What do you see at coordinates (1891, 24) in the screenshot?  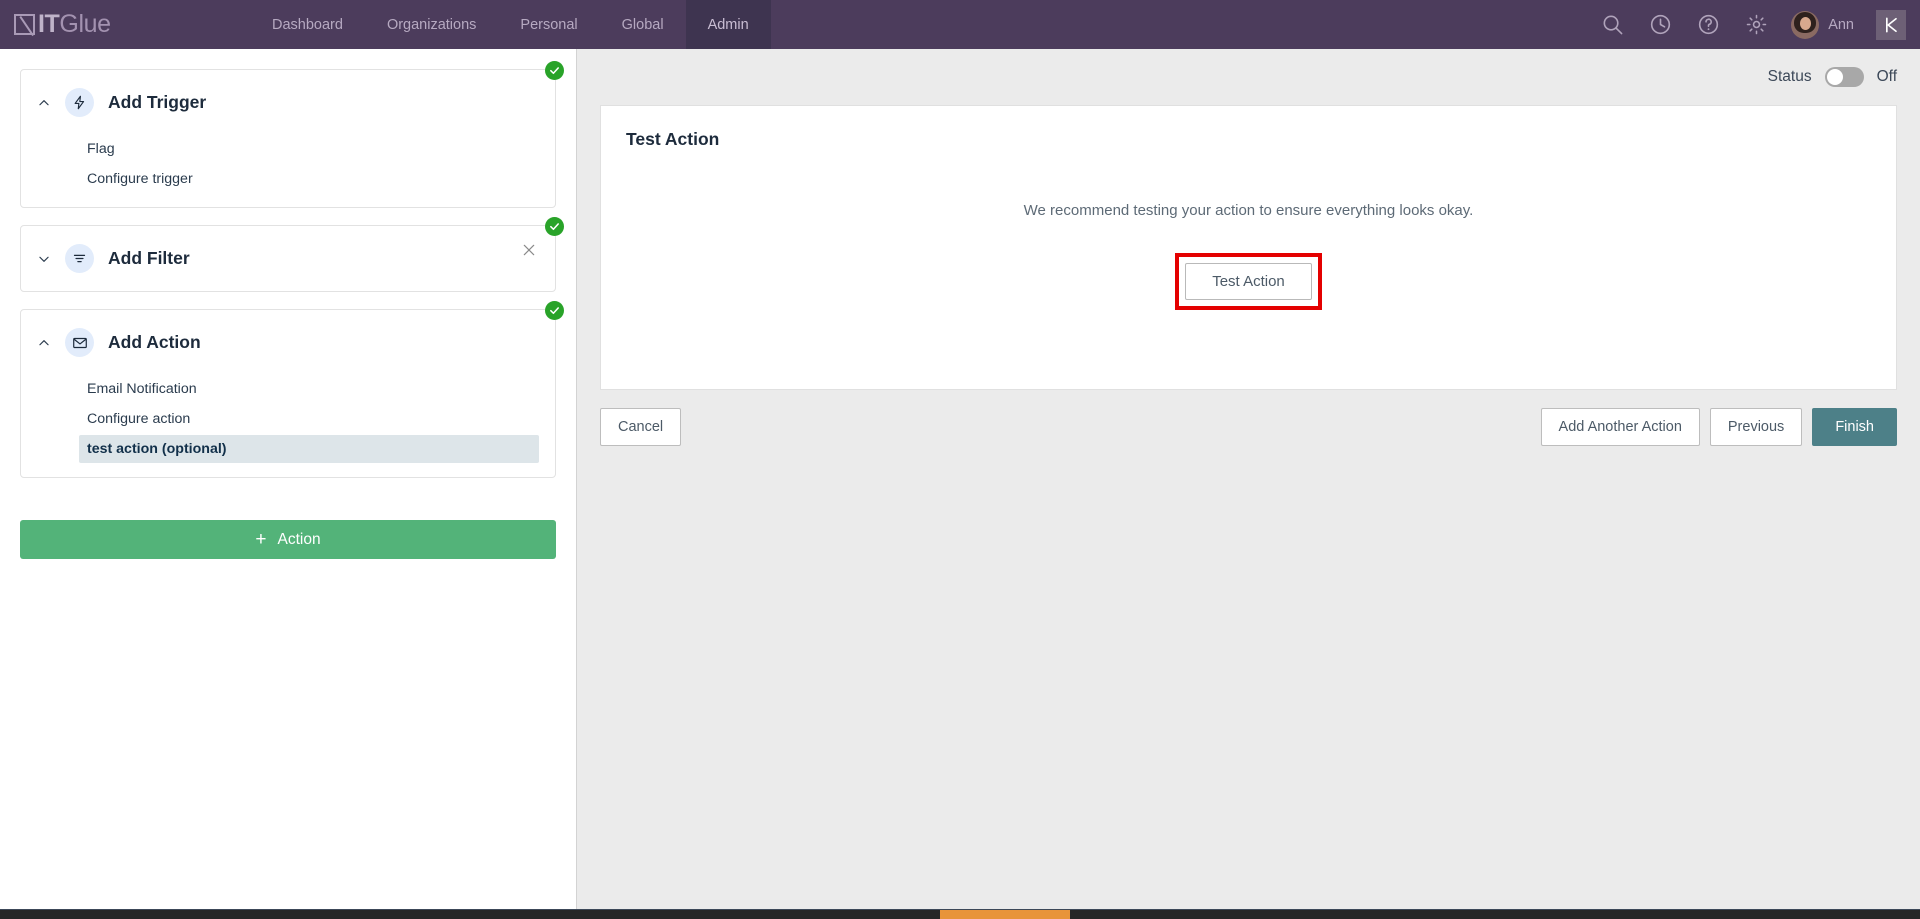 I see `kaseya-switcher-button` at bounding box center [1891, 24].